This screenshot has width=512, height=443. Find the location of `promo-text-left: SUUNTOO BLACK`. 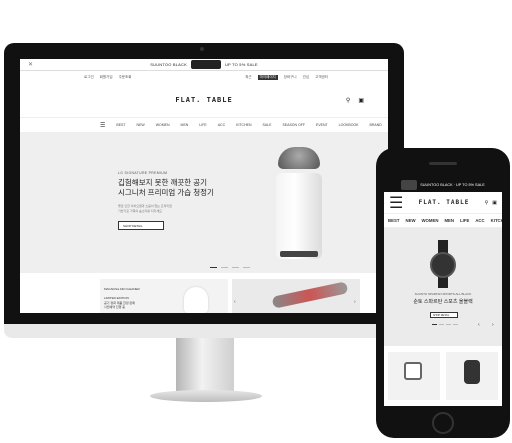

promo-text-left: SUUNTOO BLACK is located at coordinates (168, 64).